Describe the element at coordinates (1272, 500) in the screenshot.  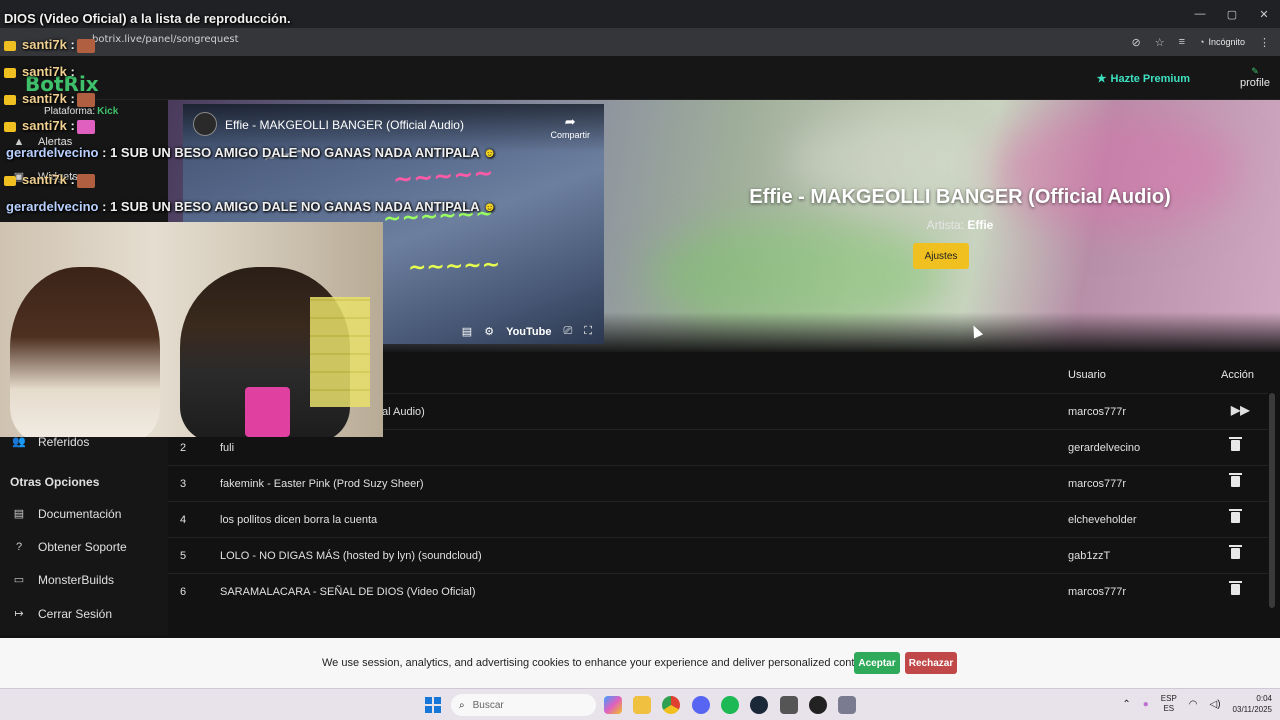
I see `scrollbar` at that location.